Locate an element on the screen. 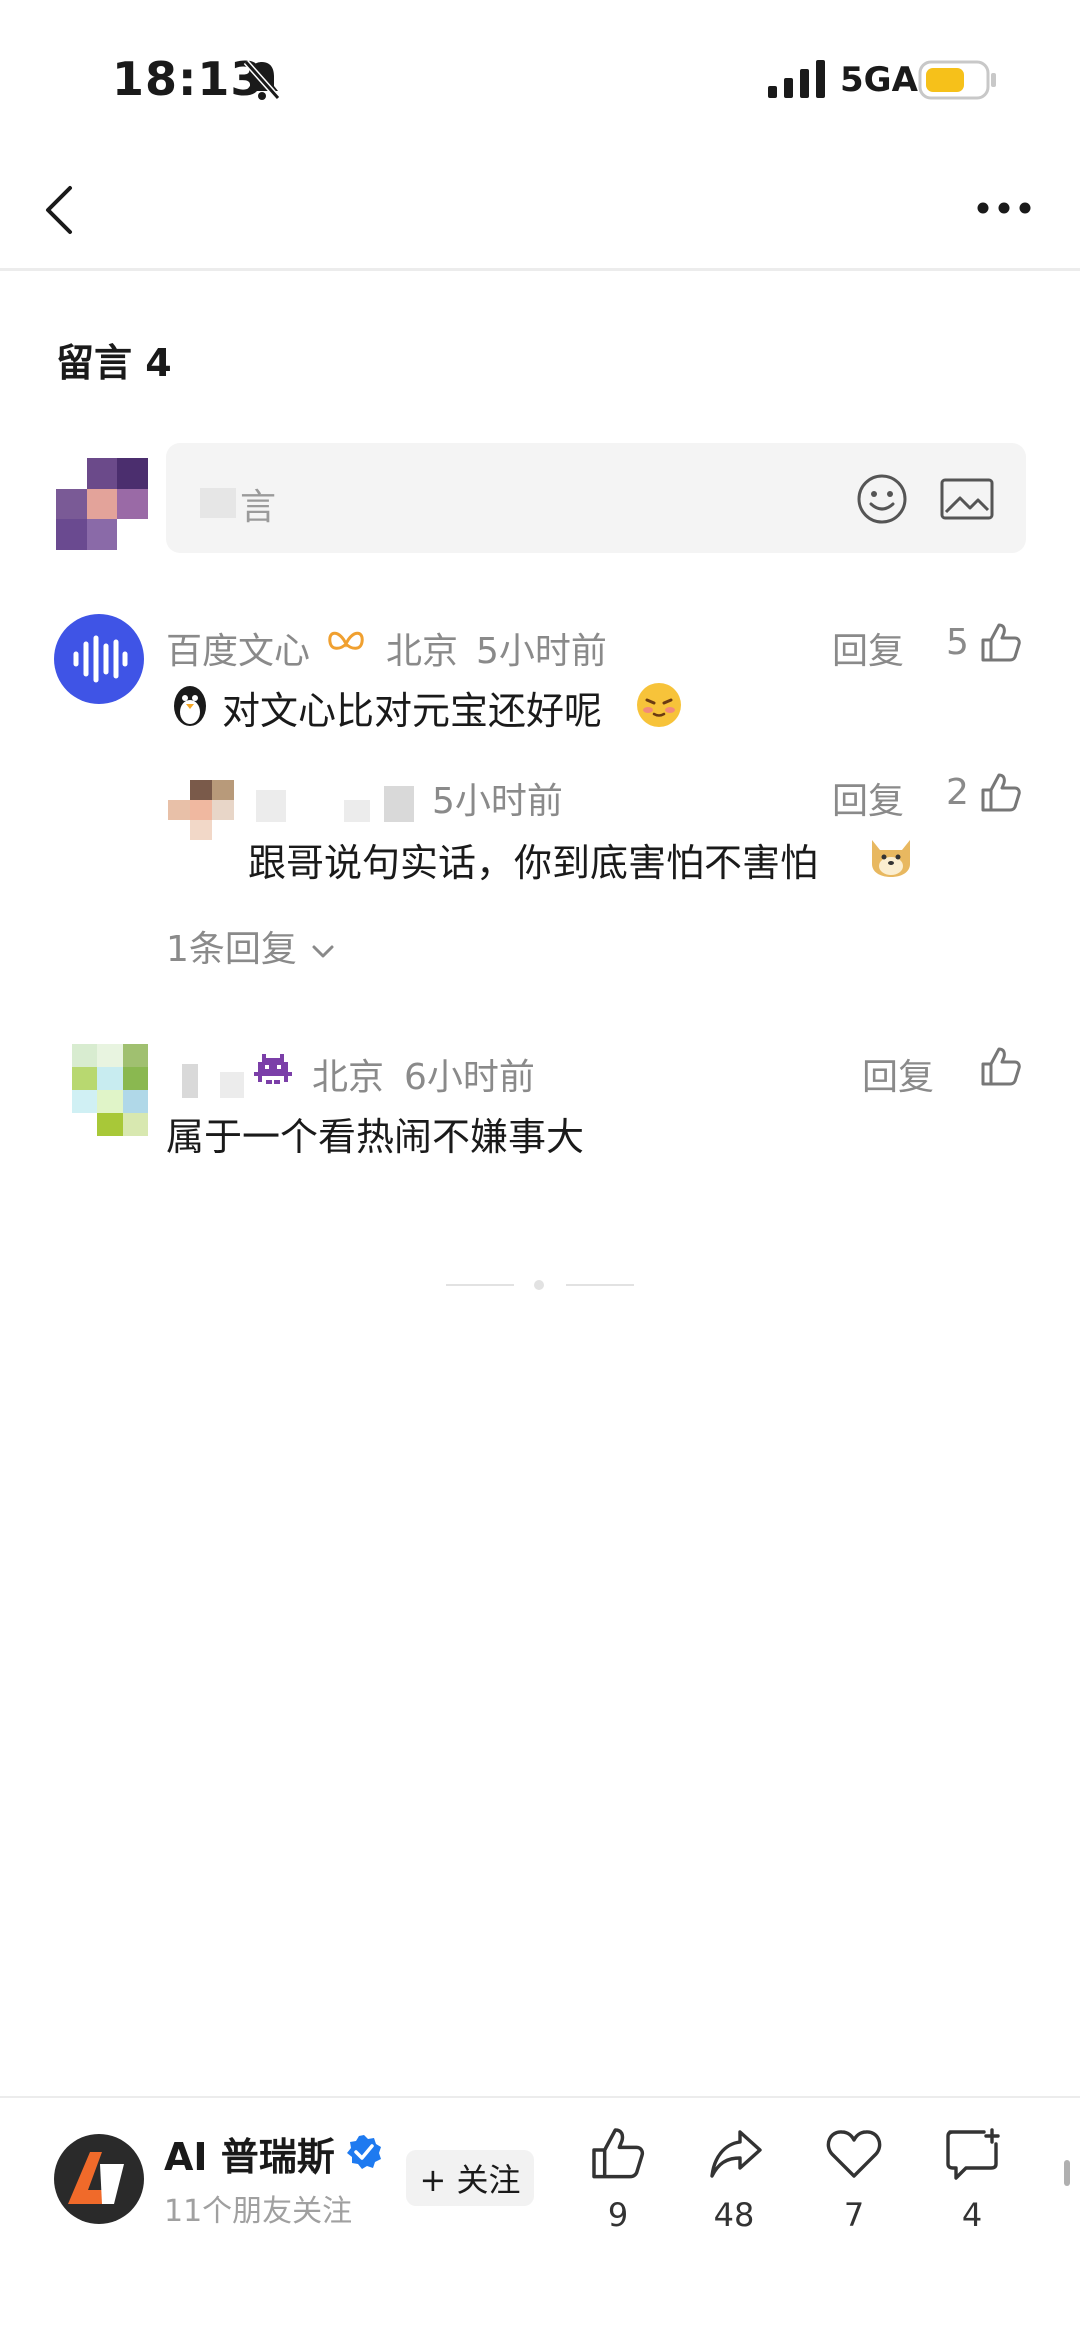 This screenshot has width=1080, height=2341. comment-author: 百度文心 is located at coordinates (238, 648).